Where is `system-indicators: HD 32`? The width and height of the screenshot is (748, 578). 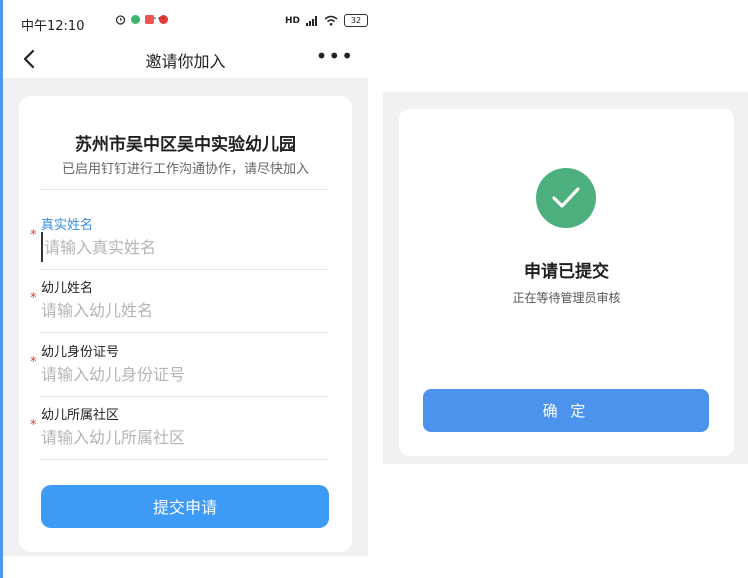
system-indicators: HD 32 is located at coordinates (326, 20).